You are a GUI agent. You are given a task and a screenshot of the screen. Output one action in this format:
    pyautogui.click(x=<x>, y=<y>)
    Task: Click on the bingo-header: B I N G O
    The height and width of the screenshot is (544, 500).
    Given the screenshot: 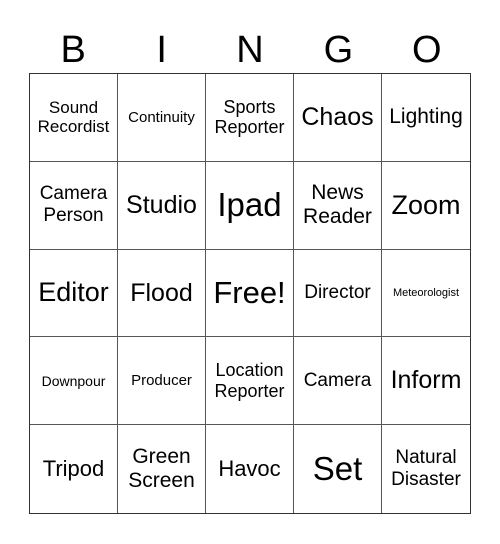 What is the action you would take?
    pyautogui.click(x=250, y=50)
    